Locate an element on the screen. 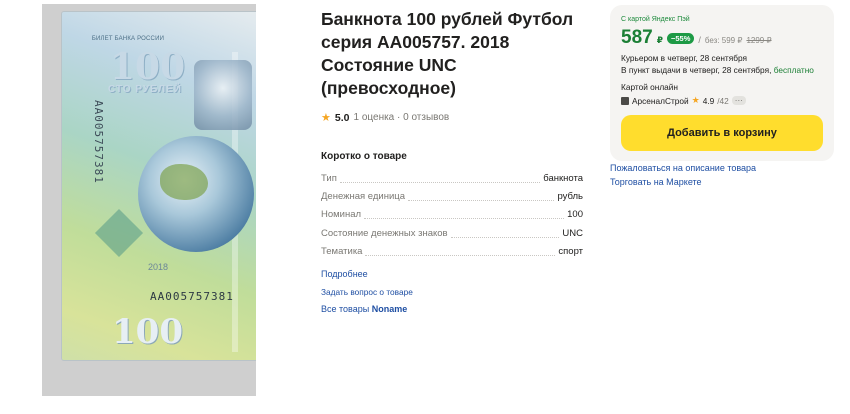 Image resolution: width=850 pixels, height=414 pixels. banknote-serial-vertical: АА005757381 is located at coordinates (98, 142).